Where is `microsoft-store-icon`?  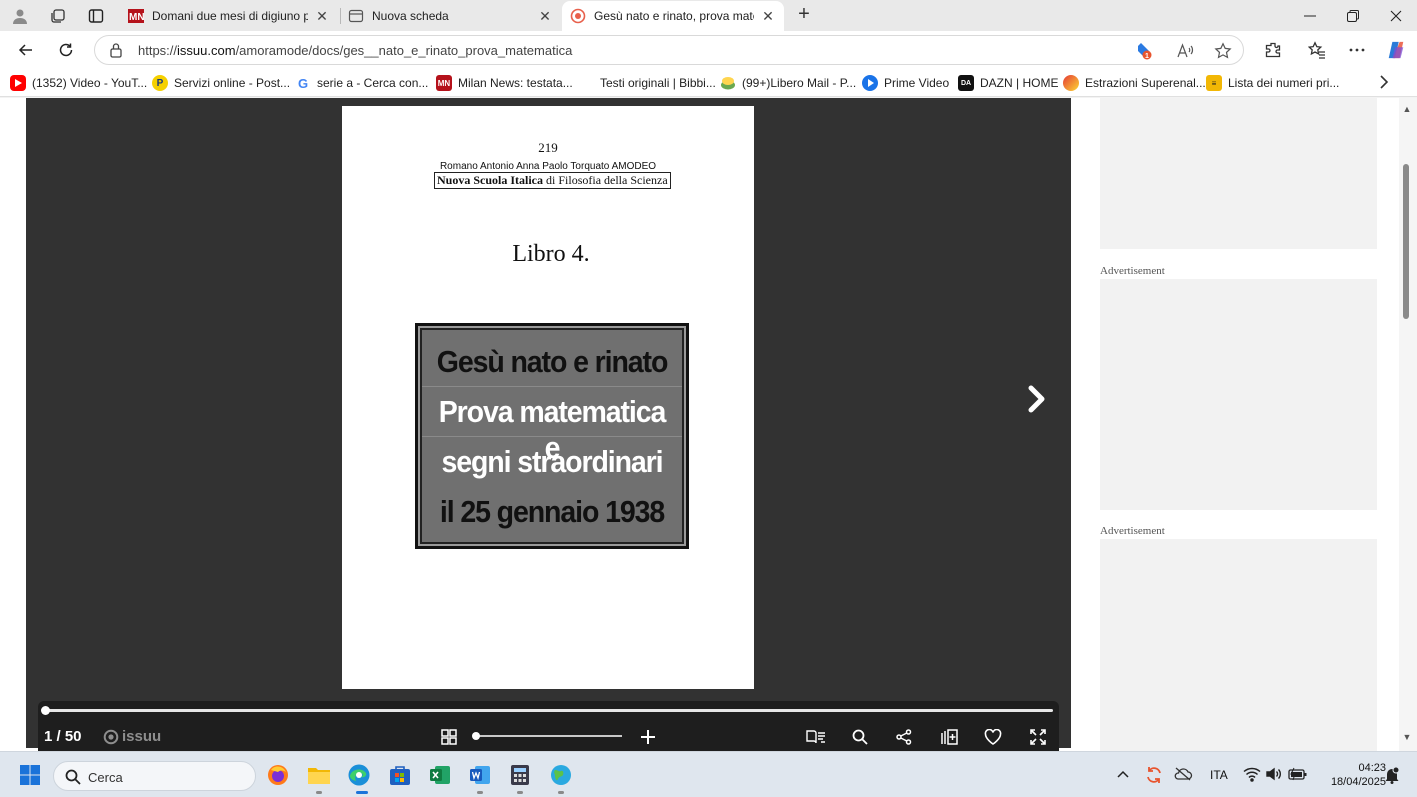
microsoft-store-icon is located at coordinates (400, 775).